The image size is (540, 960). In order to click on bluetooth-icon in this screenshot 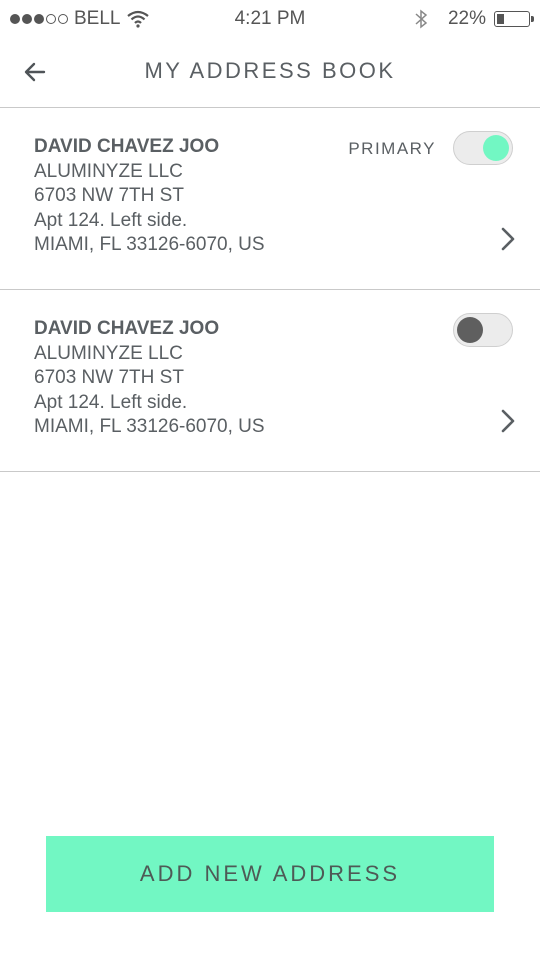, I will do `click(421, 19)`.